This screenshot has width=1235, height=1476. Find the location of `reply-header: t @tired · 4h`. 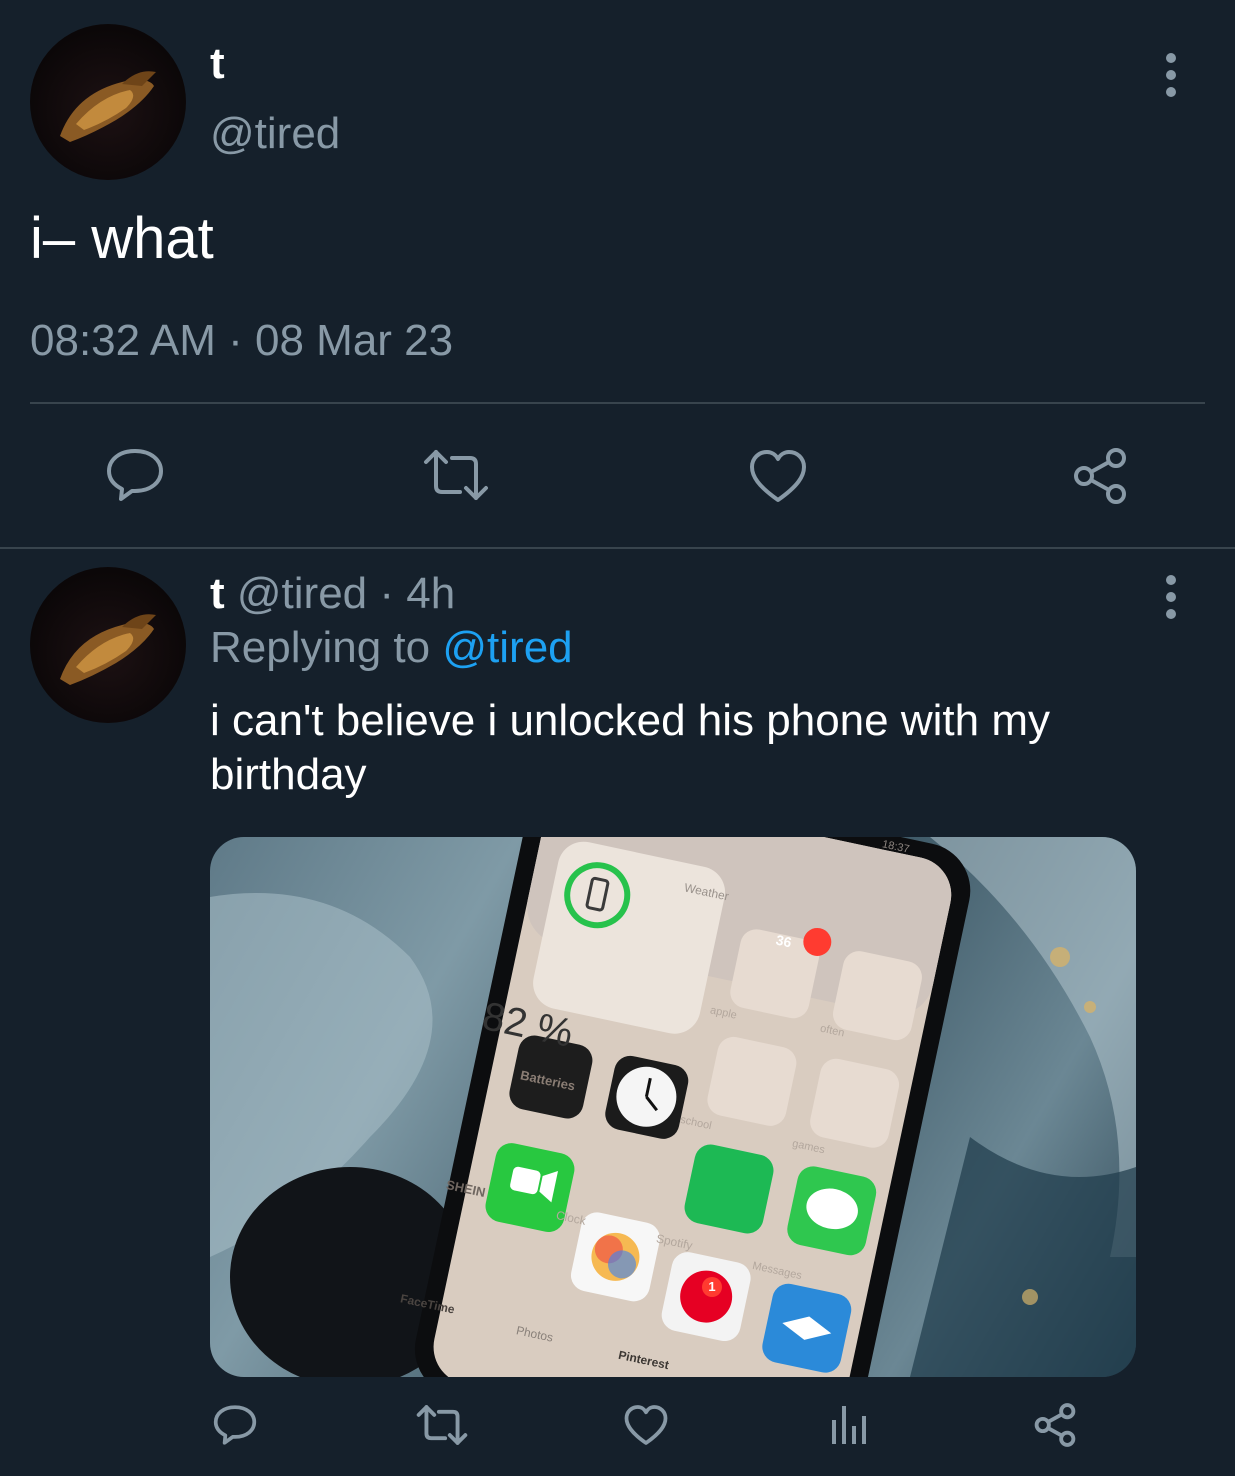

reply-header: t @tired · 4h is located at coordinates (332, 594).